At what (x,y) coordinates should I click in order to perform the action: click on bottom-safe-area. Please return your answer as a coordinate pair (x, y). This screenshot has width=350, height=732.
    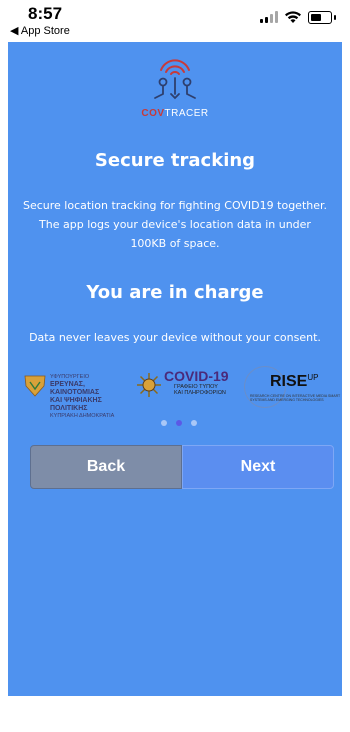
    Looking at the image, I should click on (175, 714).